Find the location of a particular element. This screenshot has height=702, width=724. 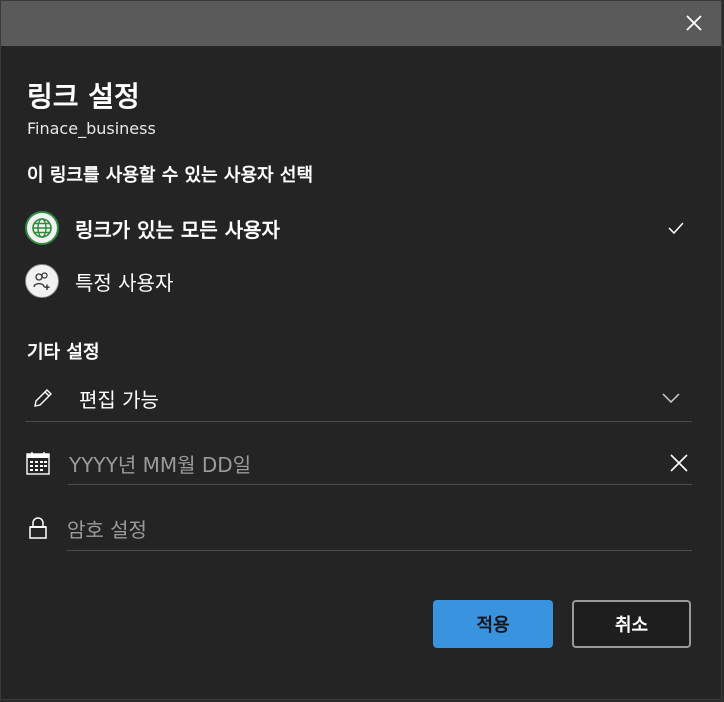

pencil-icon is located at coordinates (43, 398).